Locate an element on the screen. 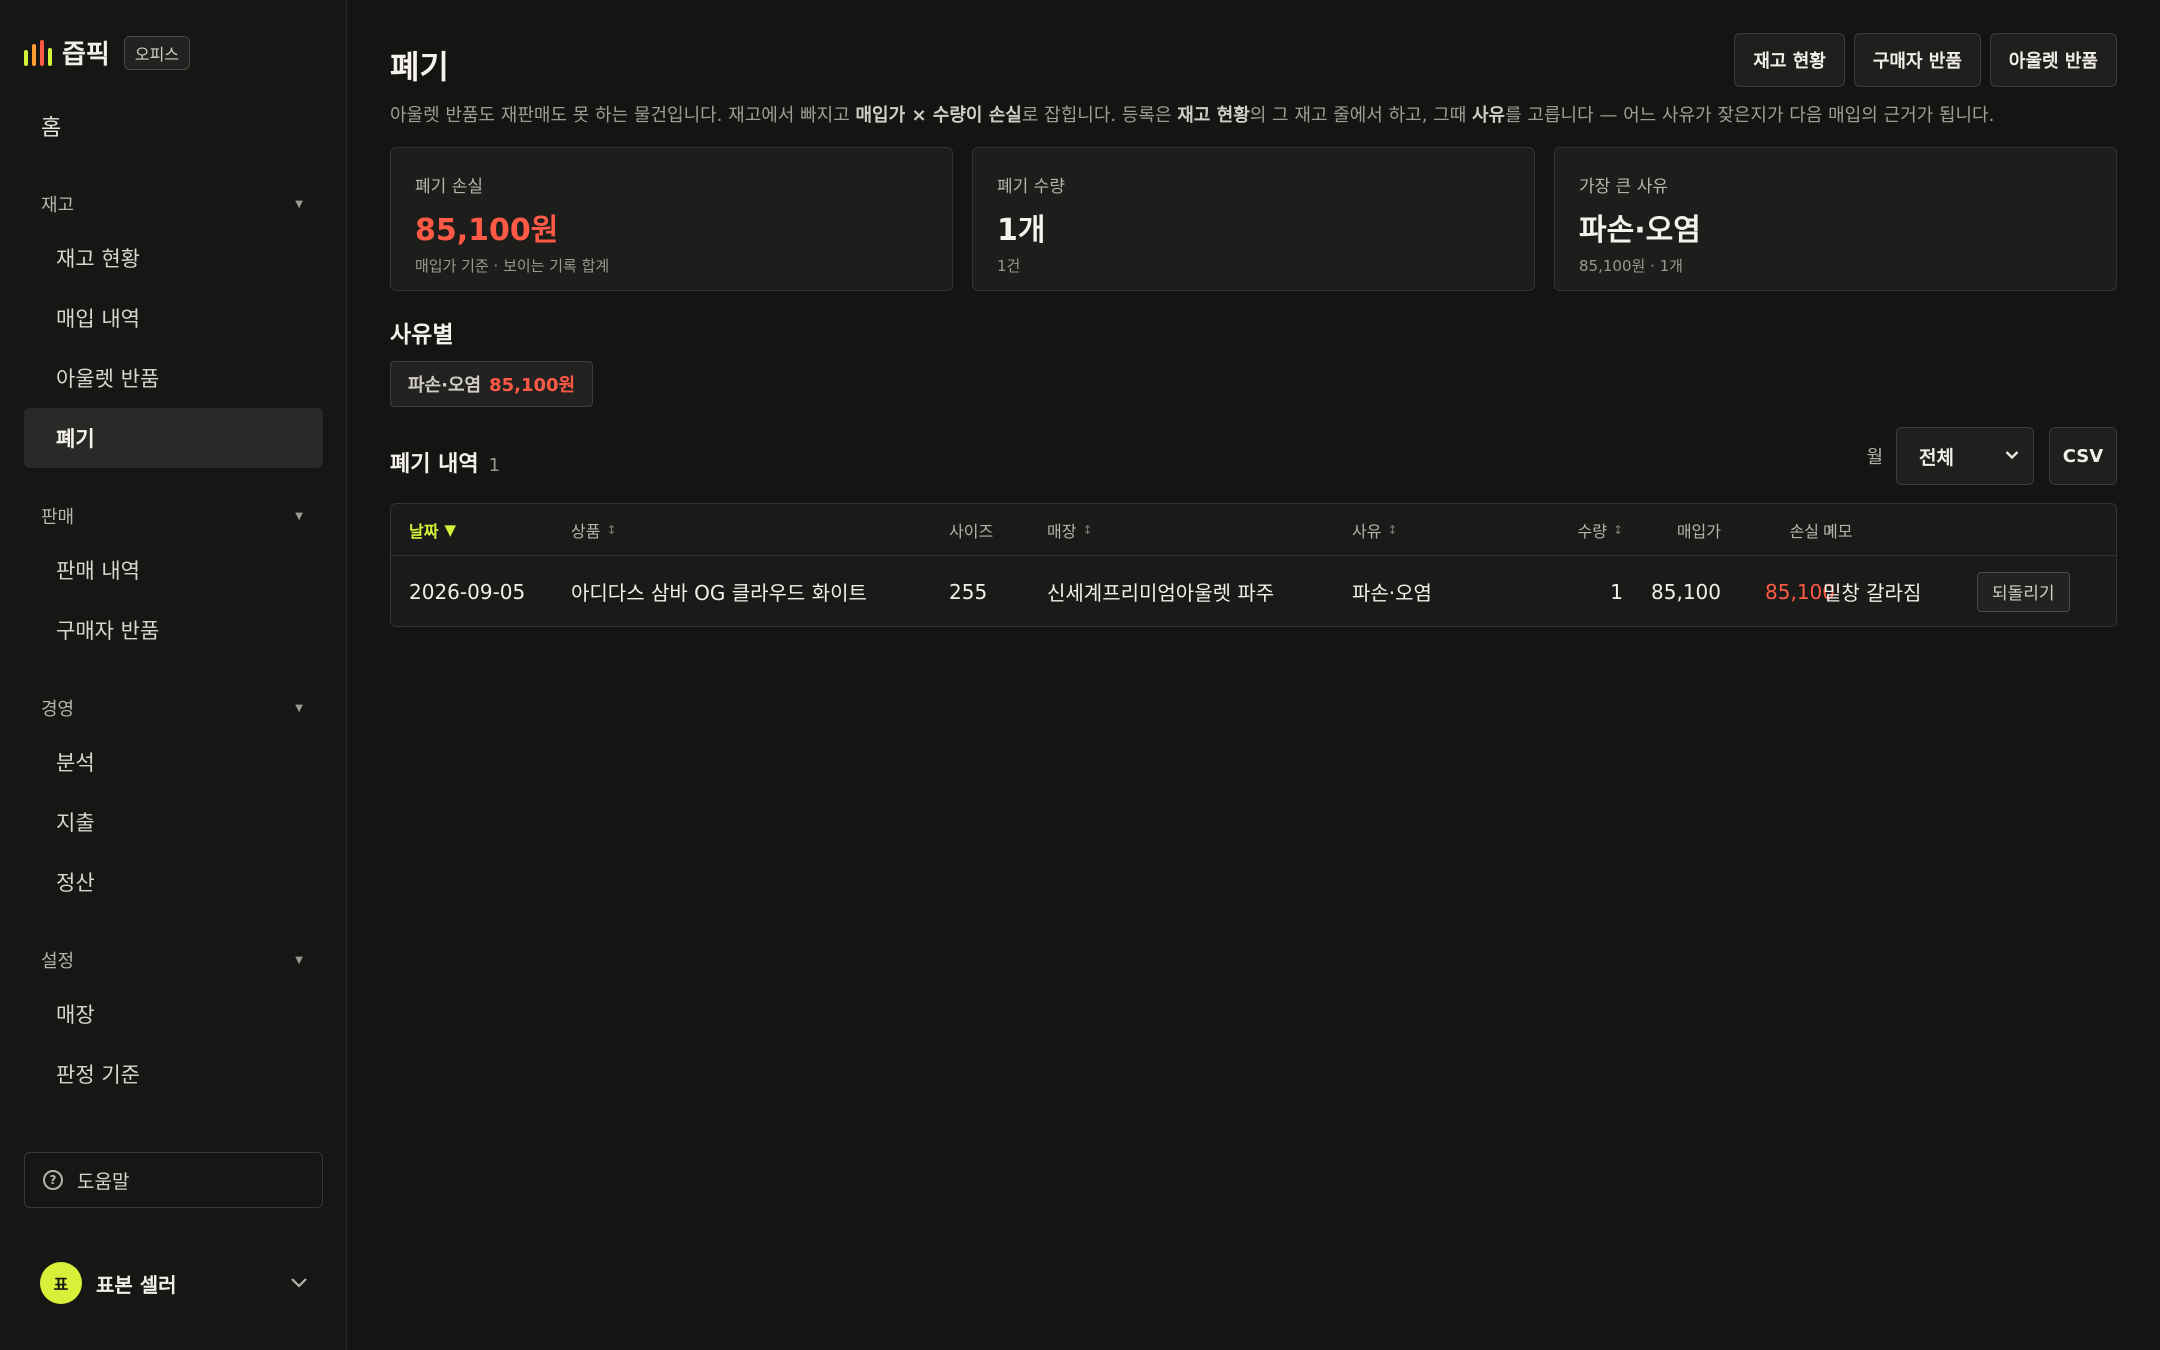 This screenshot has width=2160, height=1350. list-title: 폐기 내역 1 is located at coordinates (445, 464).